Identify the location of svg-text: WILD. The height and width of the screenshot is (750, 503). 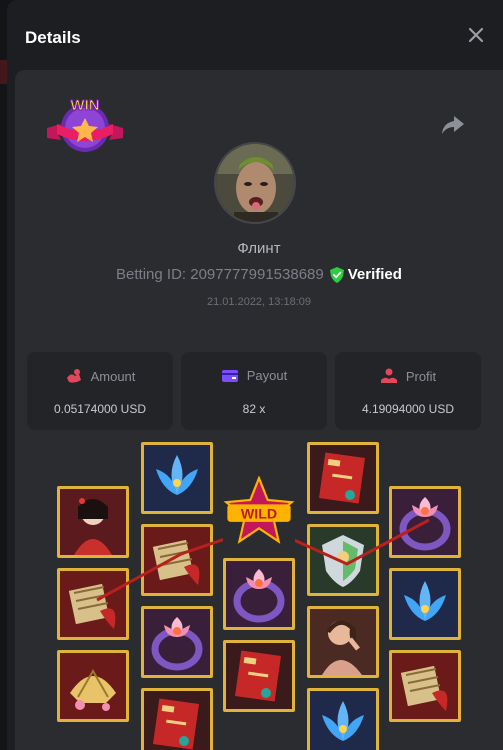
(259, 515).